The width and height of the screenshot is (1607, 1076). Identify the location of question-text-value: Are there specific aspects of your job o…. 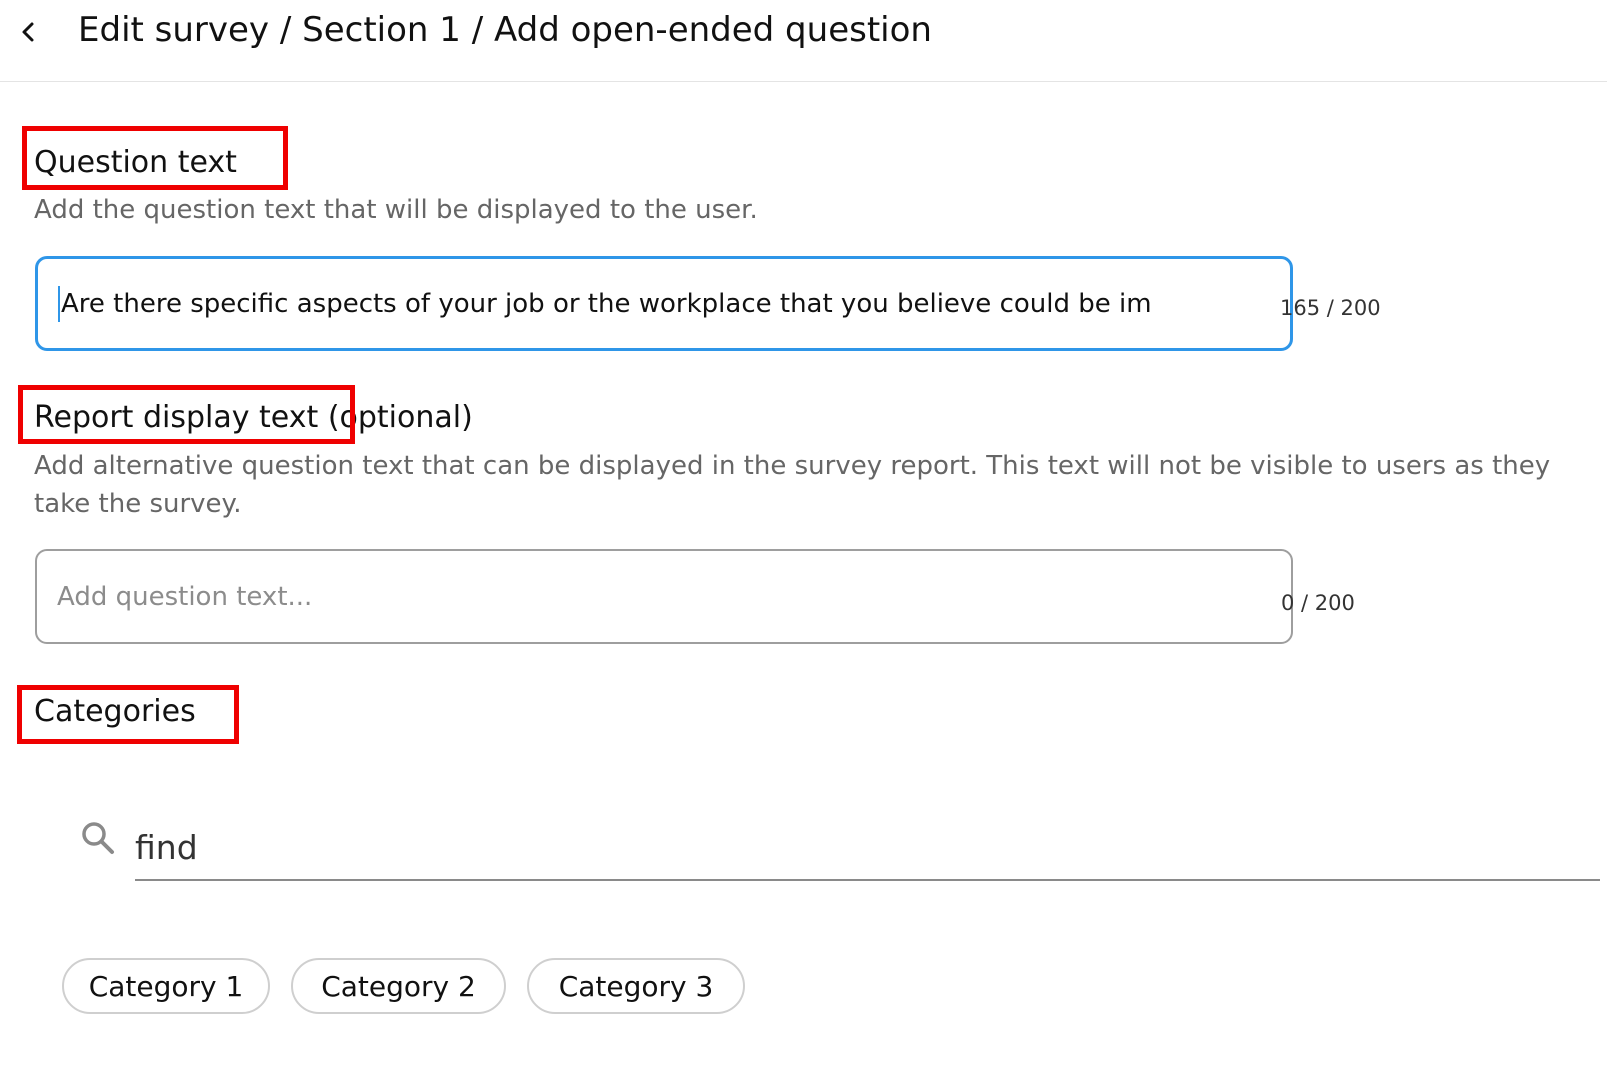
(606, 303).